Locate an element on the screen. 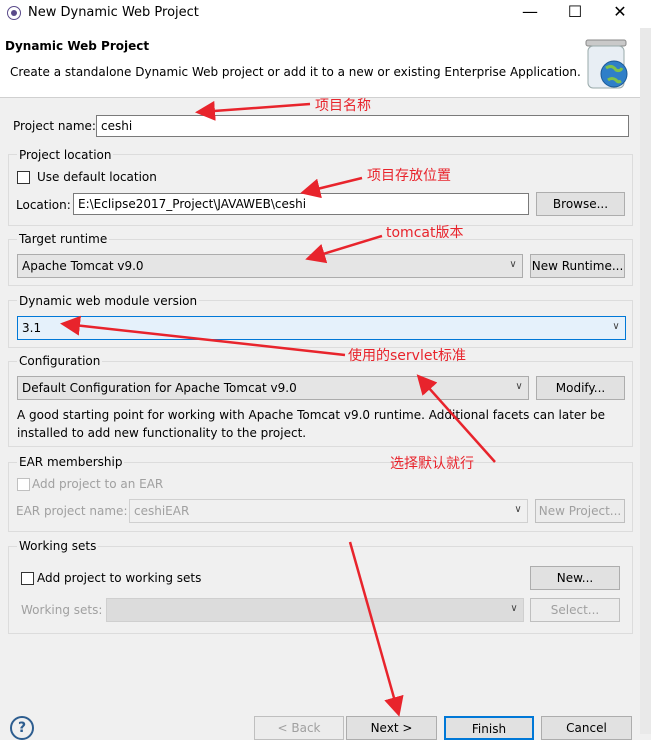 The image size is (651, 740). ear-project-name-value: ceshiEAR is located at coordinates (162, 511).